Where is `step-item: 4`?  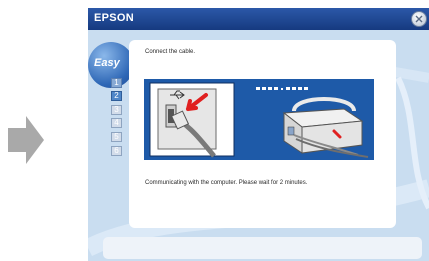
step-item: 4 is located at coordinates (116, 123).